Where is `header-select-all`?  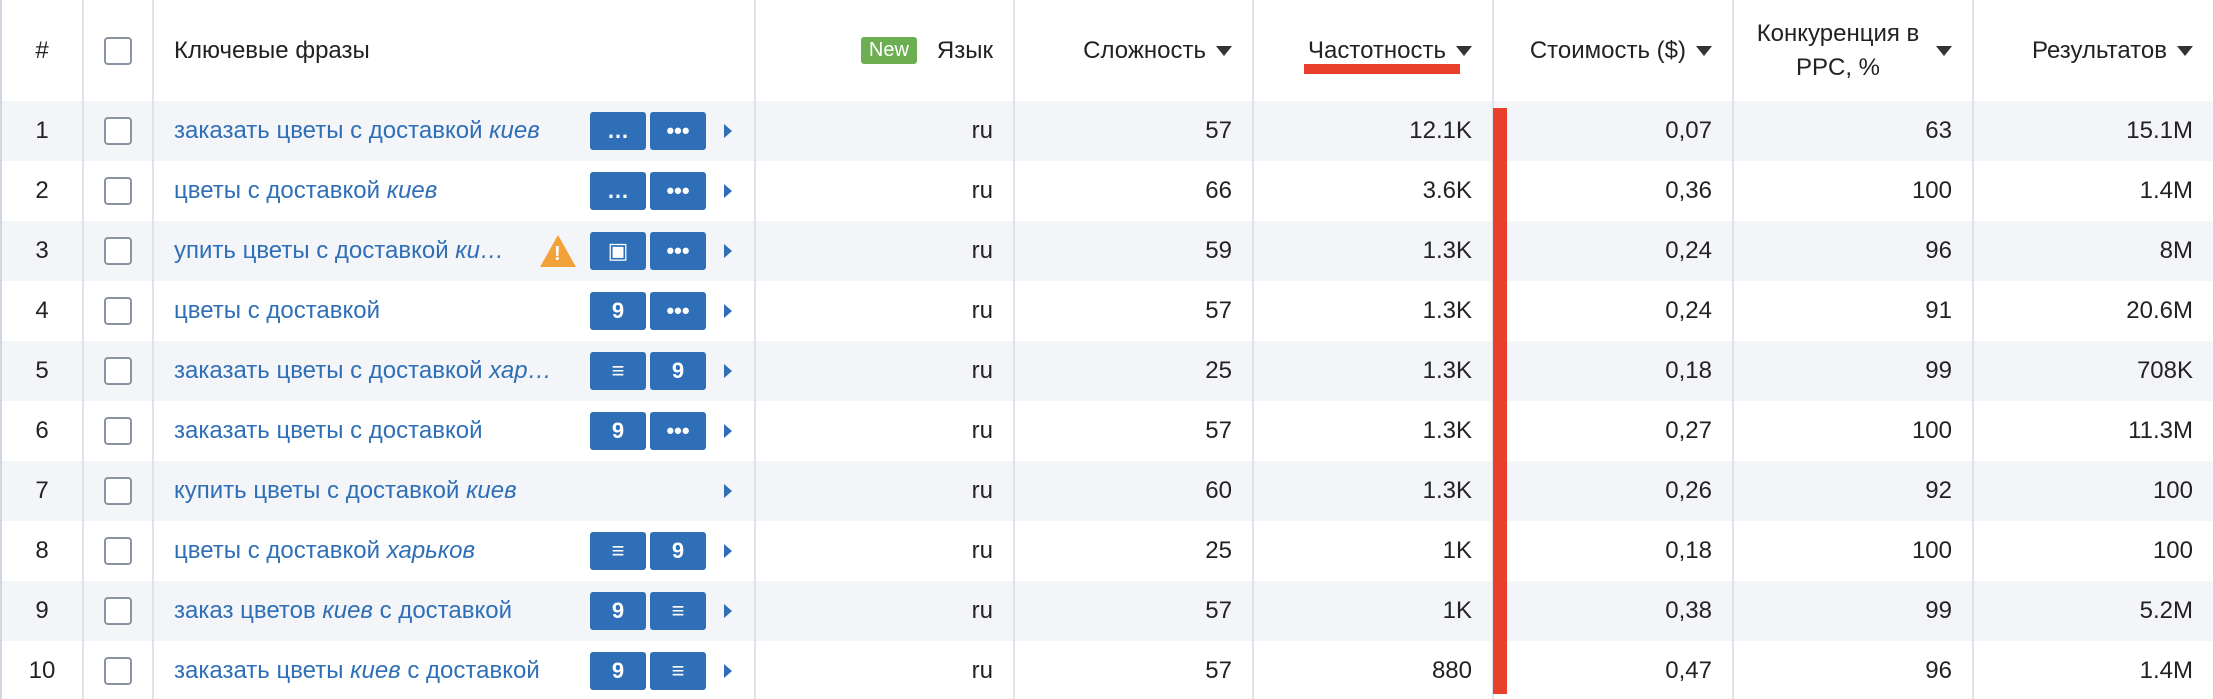
header-select-all is located at coordinates (119, 50).